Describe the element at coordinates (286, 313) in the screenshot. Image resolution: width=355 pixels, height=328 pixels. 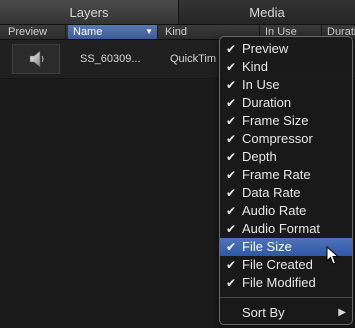
I see `menu-item-sort-by: Sort By ▶` at that location.